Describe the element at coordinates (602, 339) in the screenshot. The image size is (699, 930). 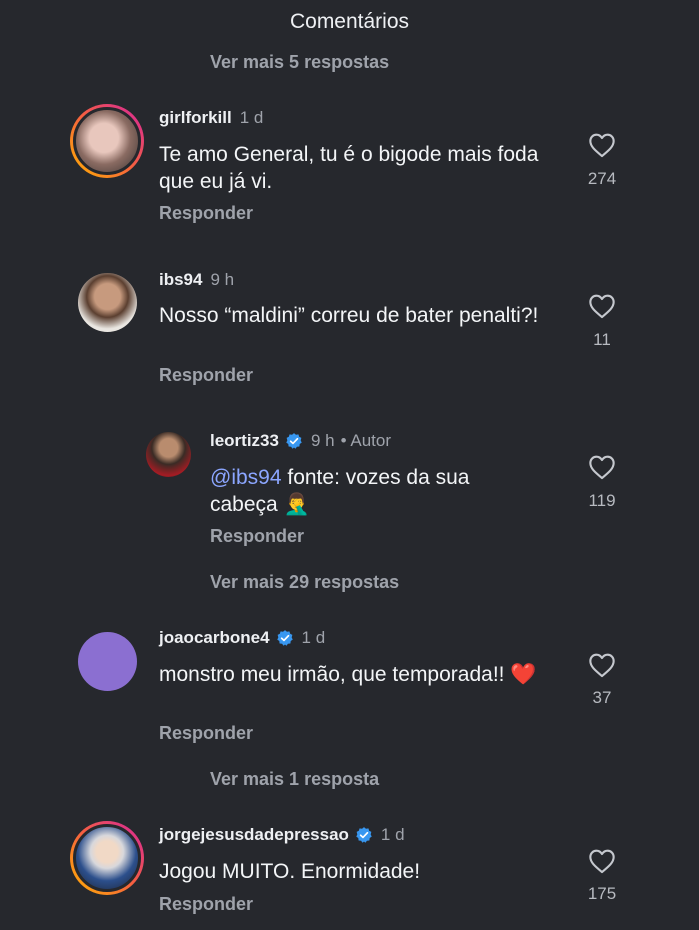
I see `like-count: 11` at that location.